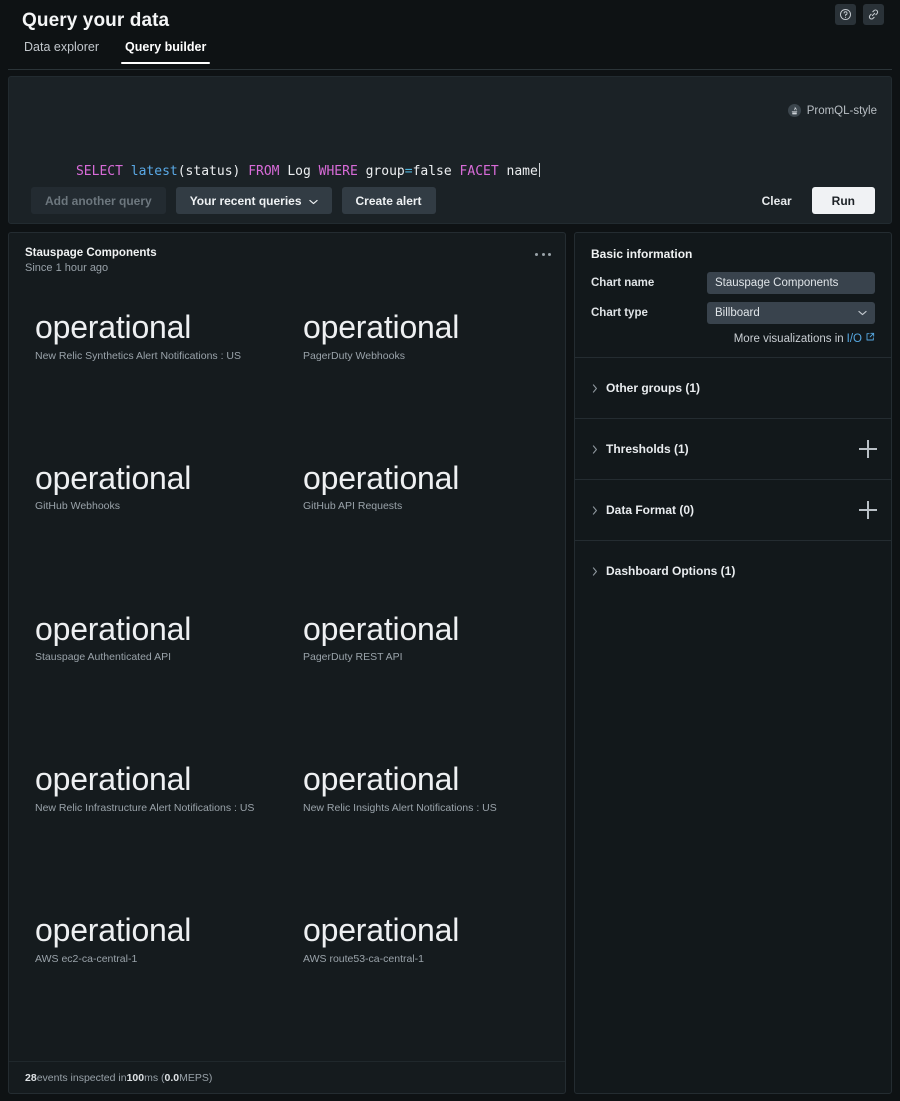 This screenshot has width=900, height=1101. I want to click on other-groups-section: Other groups (1), so click(733, 387).